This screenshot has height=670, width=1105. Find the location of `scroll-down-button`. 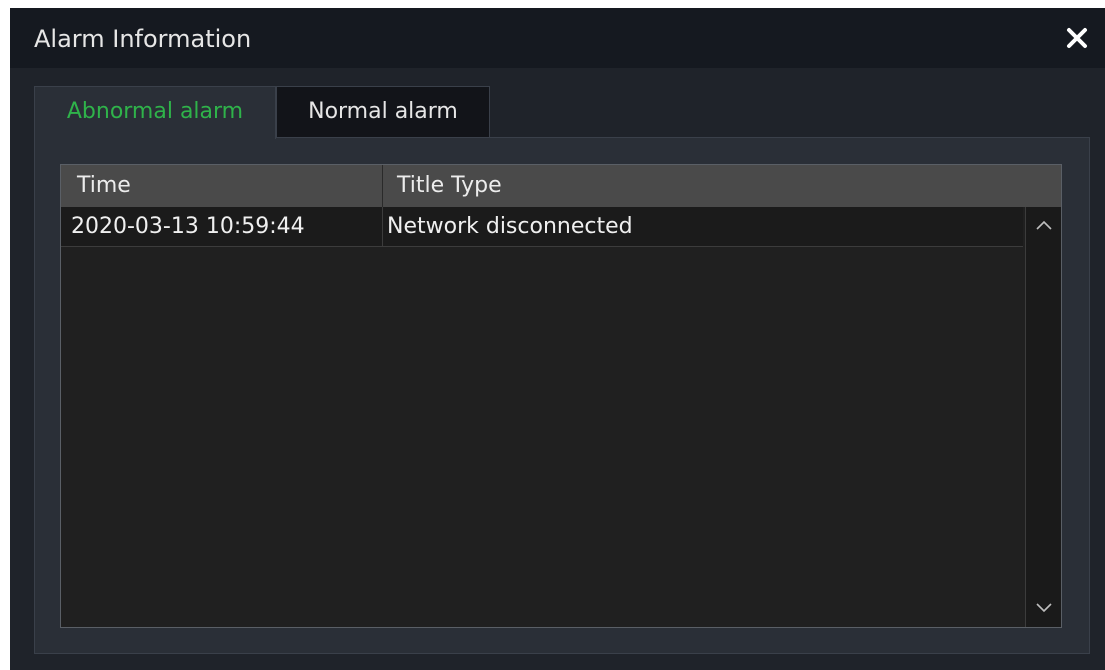

scroll-down-button is located at coordinates (1043, 608).